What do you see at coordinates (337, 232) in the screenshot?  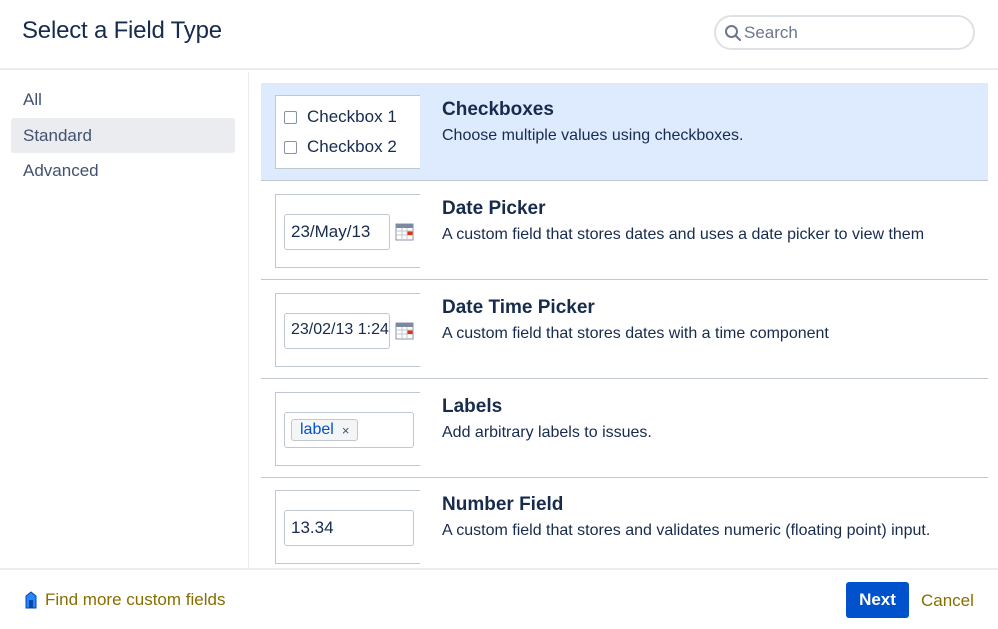 I see `preview-date-input: 23/May/13` at bounding box center [337, 232].